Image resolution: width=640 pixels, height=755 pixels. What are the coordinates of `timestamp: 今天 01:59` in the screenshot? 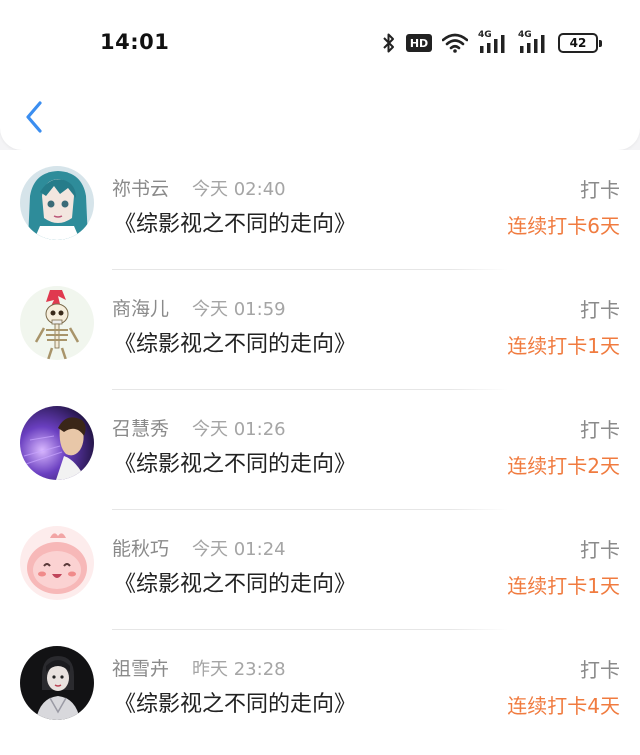 It's located at (239, 309).